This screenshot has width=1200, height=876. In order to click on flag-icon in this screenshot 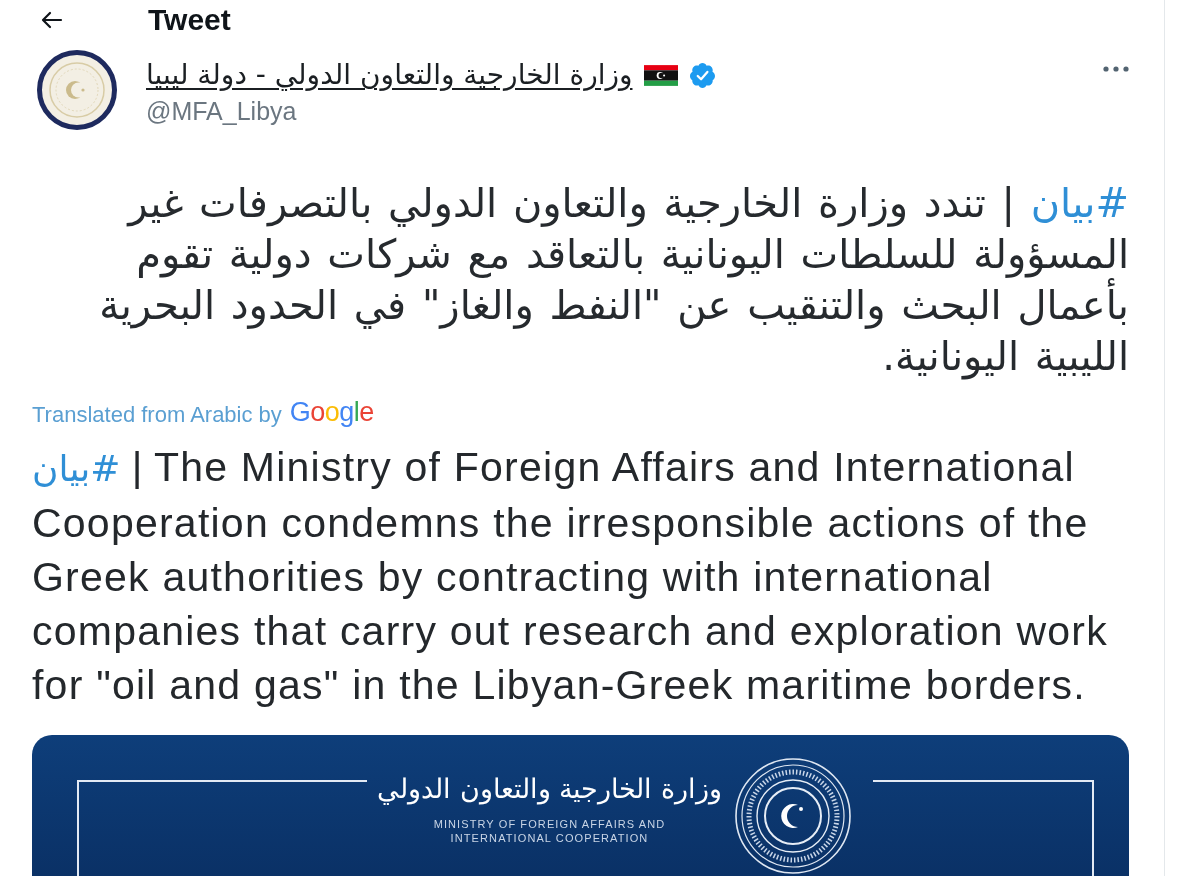, I will do `click(661, 75)`.